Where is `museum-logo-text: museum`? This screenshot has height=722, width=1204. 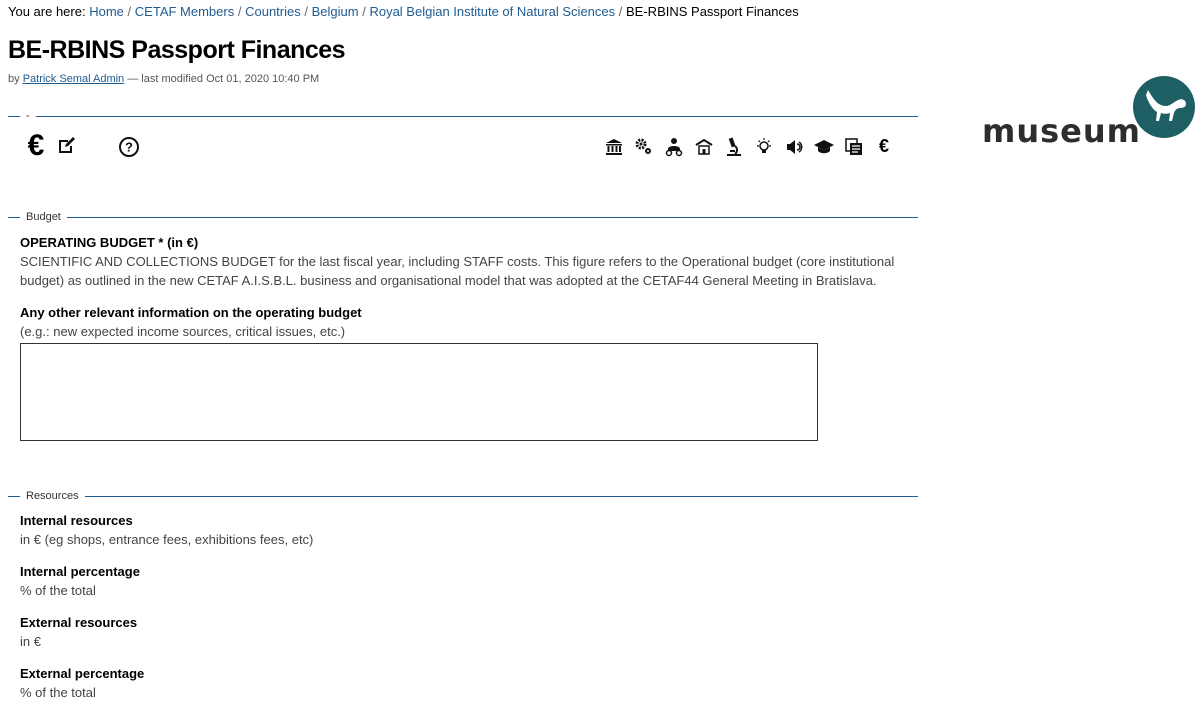 museum-logo-text: museum is located at coordinates (1061, 130).